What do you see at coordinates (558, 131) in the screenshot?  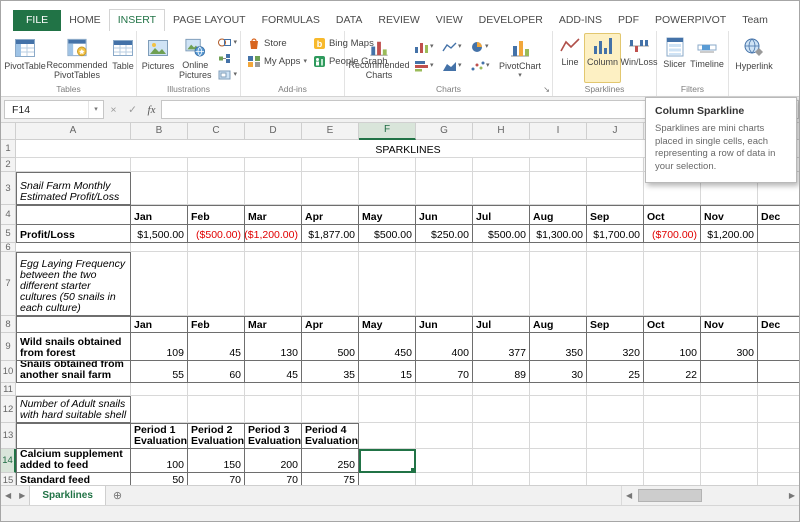 I see `column-header-I: I` at bounding box center [558, 131].